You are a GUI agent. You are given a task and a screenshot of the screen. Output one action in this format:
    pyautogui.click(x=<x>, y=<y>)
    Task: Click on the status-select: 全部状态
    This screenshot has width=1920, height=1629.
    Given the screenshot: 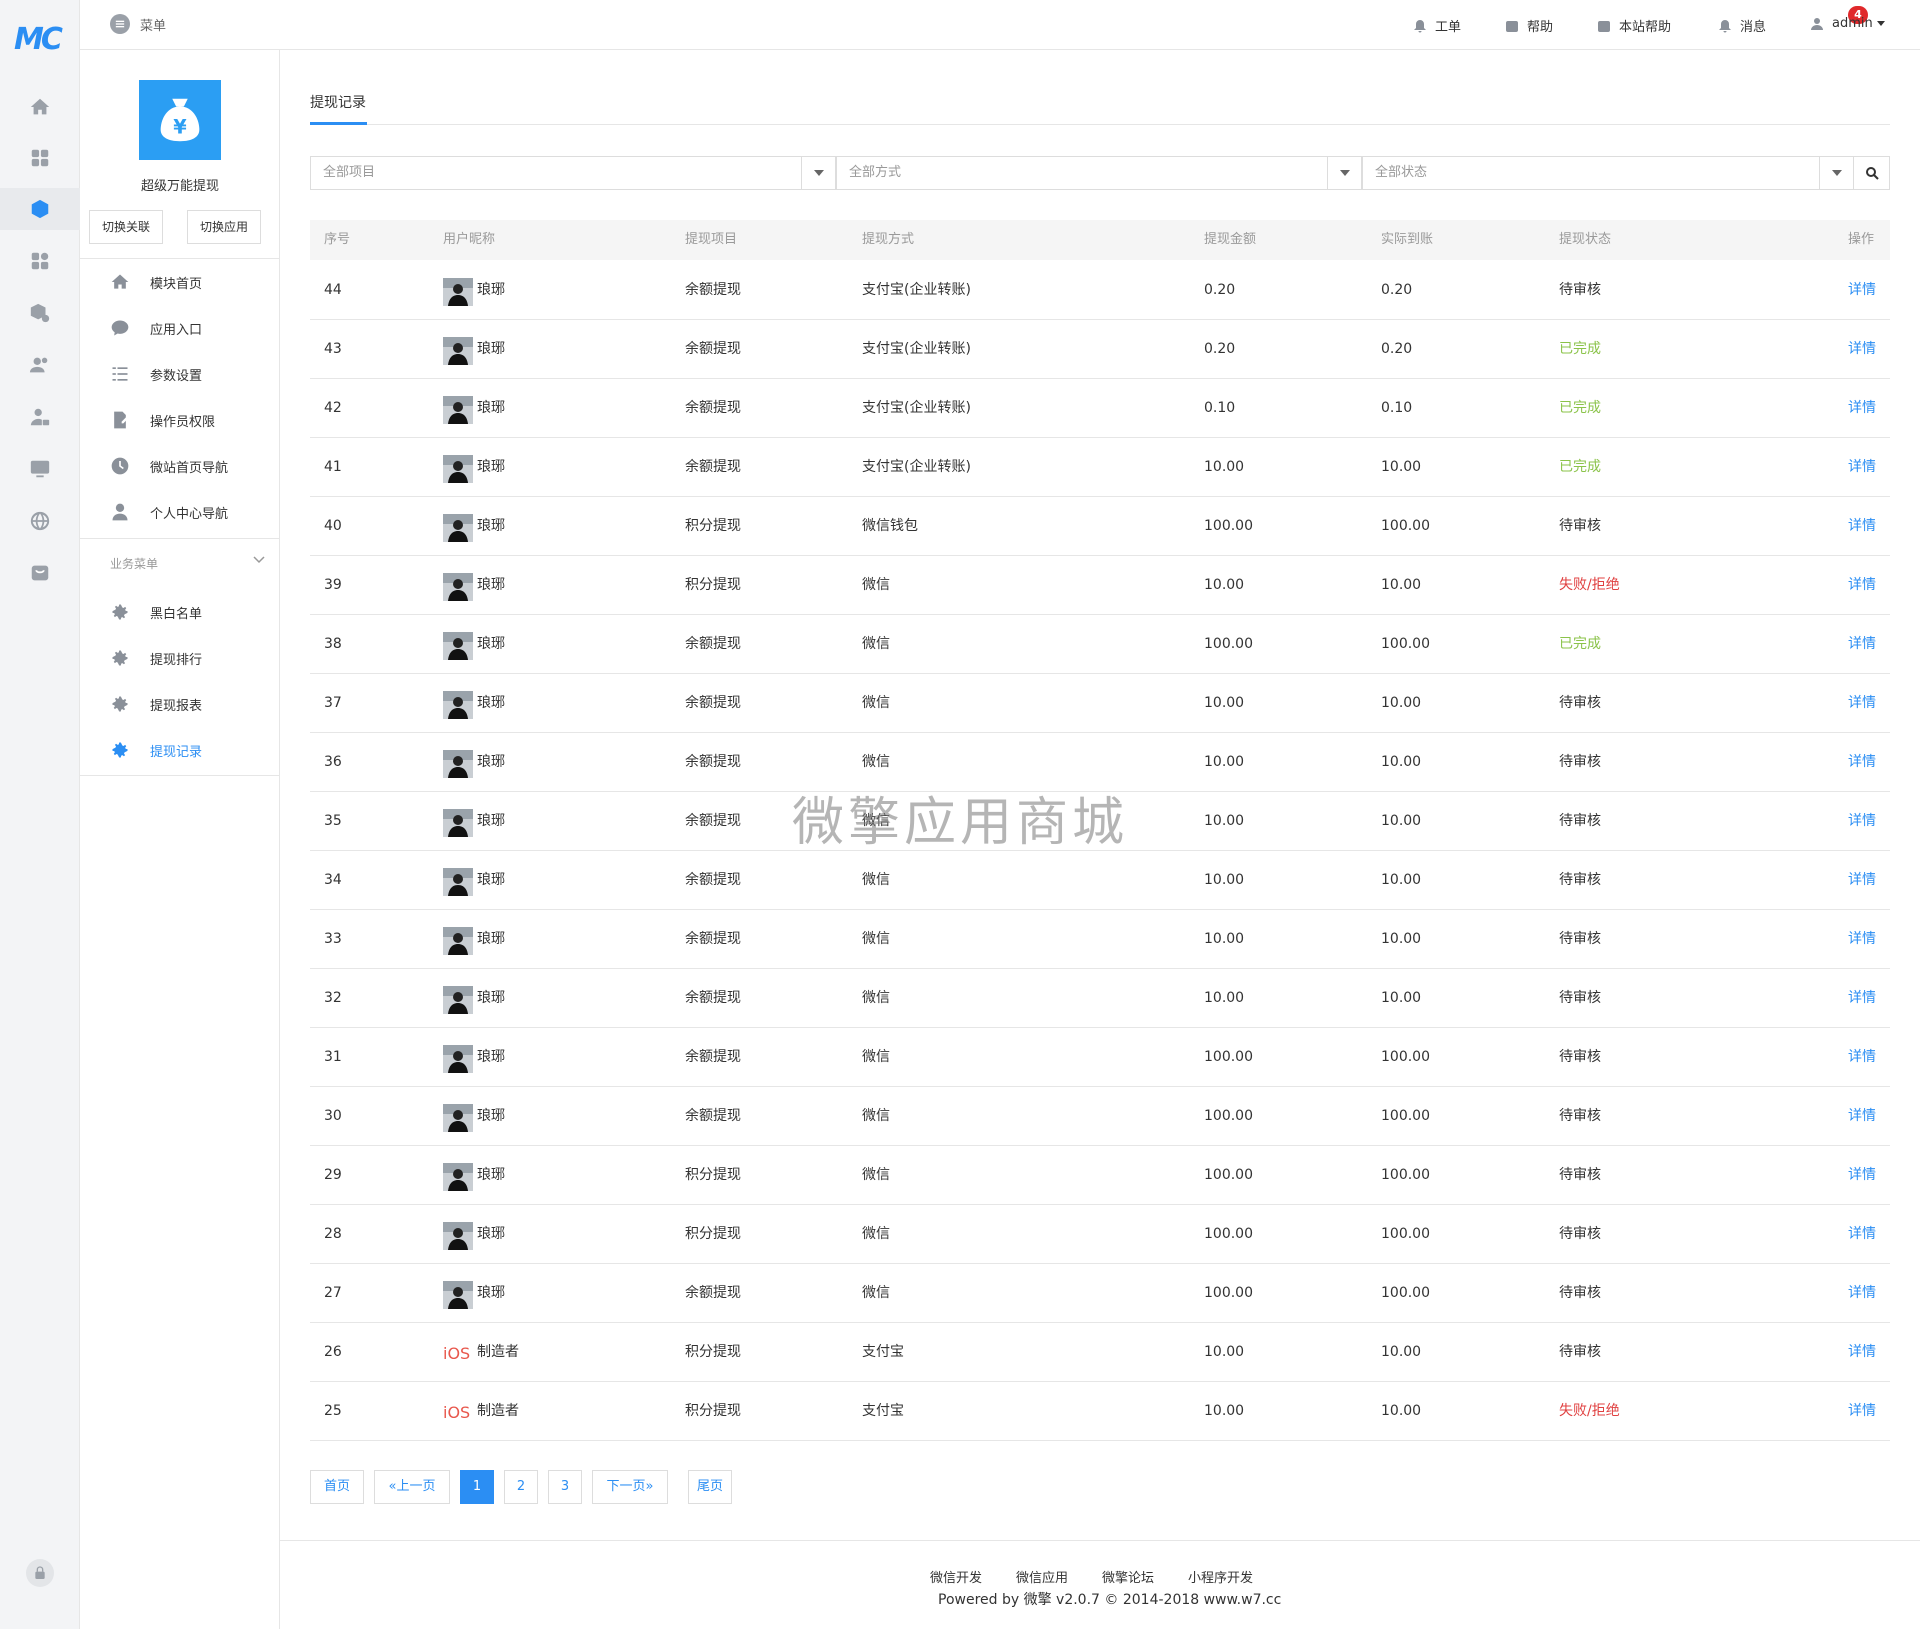 What is the action you would take?
    pyautogui.click(x=1608, y=173)
    